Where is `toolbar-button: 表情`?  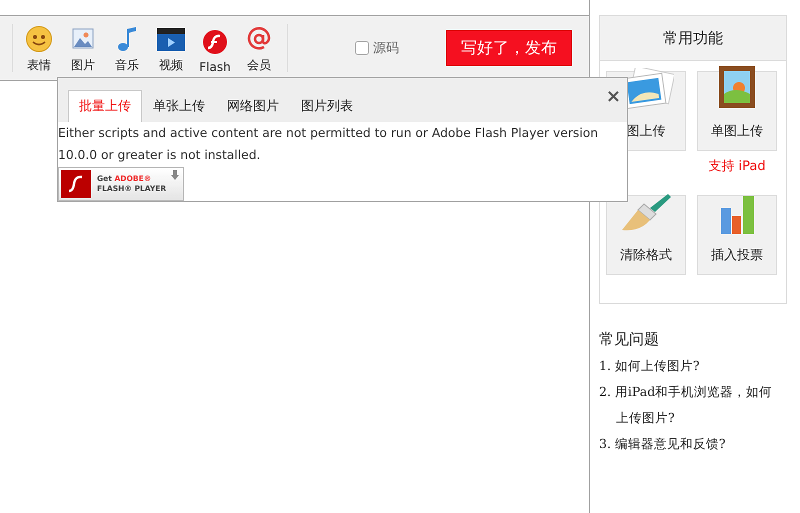 toolbar-button: 表情 is located at coordinates (39, 48).